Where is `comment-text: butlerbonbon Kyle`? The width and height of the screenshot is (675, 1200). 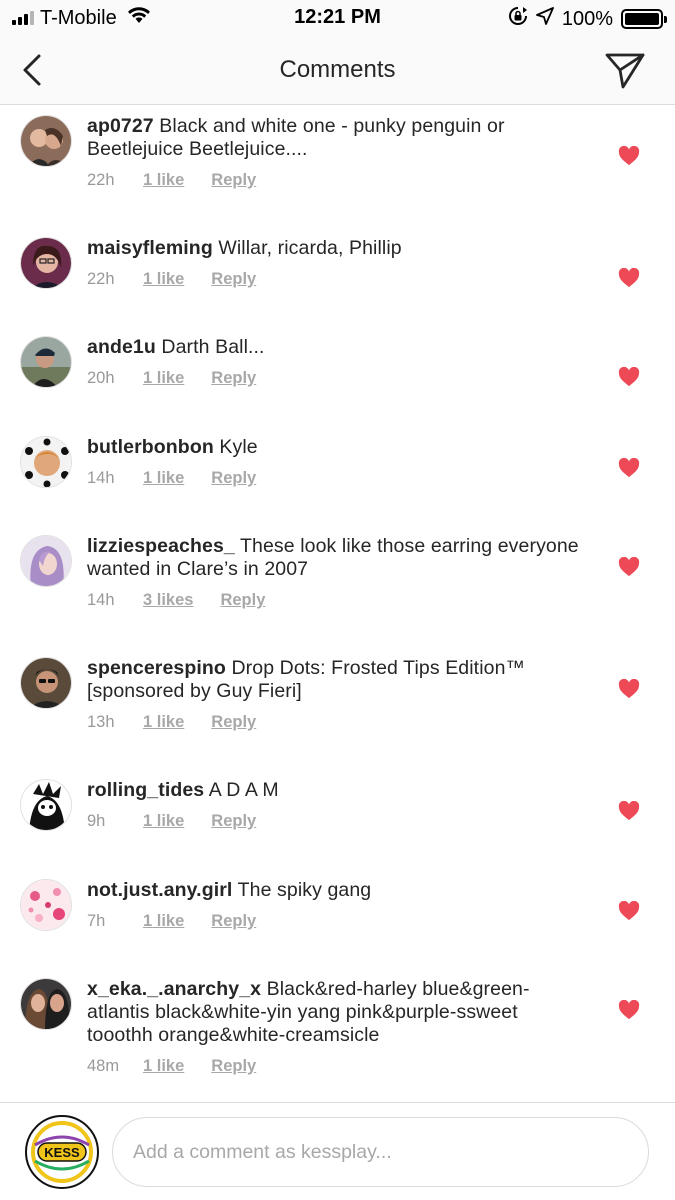
comment-text: butlerbonbon Kyle is located at coordinates (337, 447).